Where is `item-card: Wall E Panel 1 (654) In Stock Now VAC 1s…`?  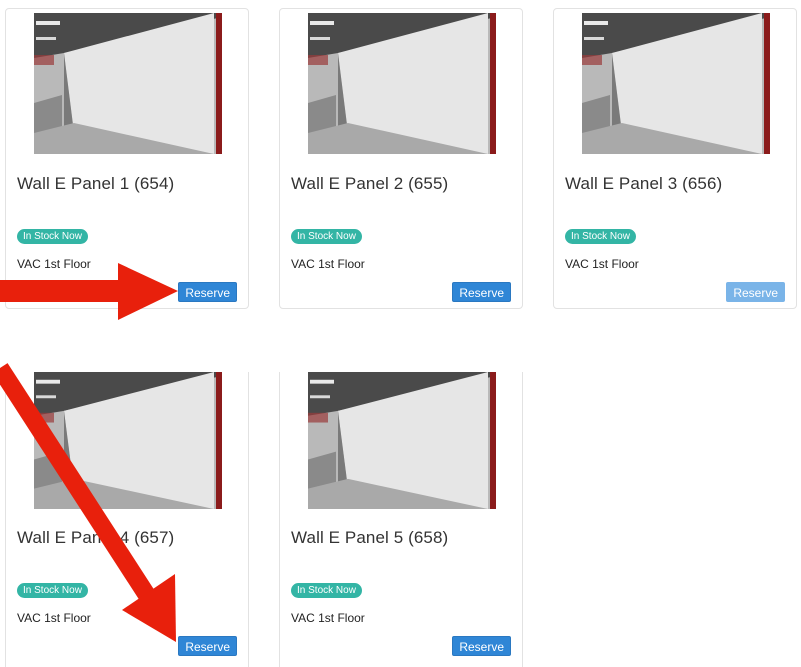 item-card: Wall E Panel 1 (654) In Stock Now VAC 1s… is located at coordinates (127, 158).